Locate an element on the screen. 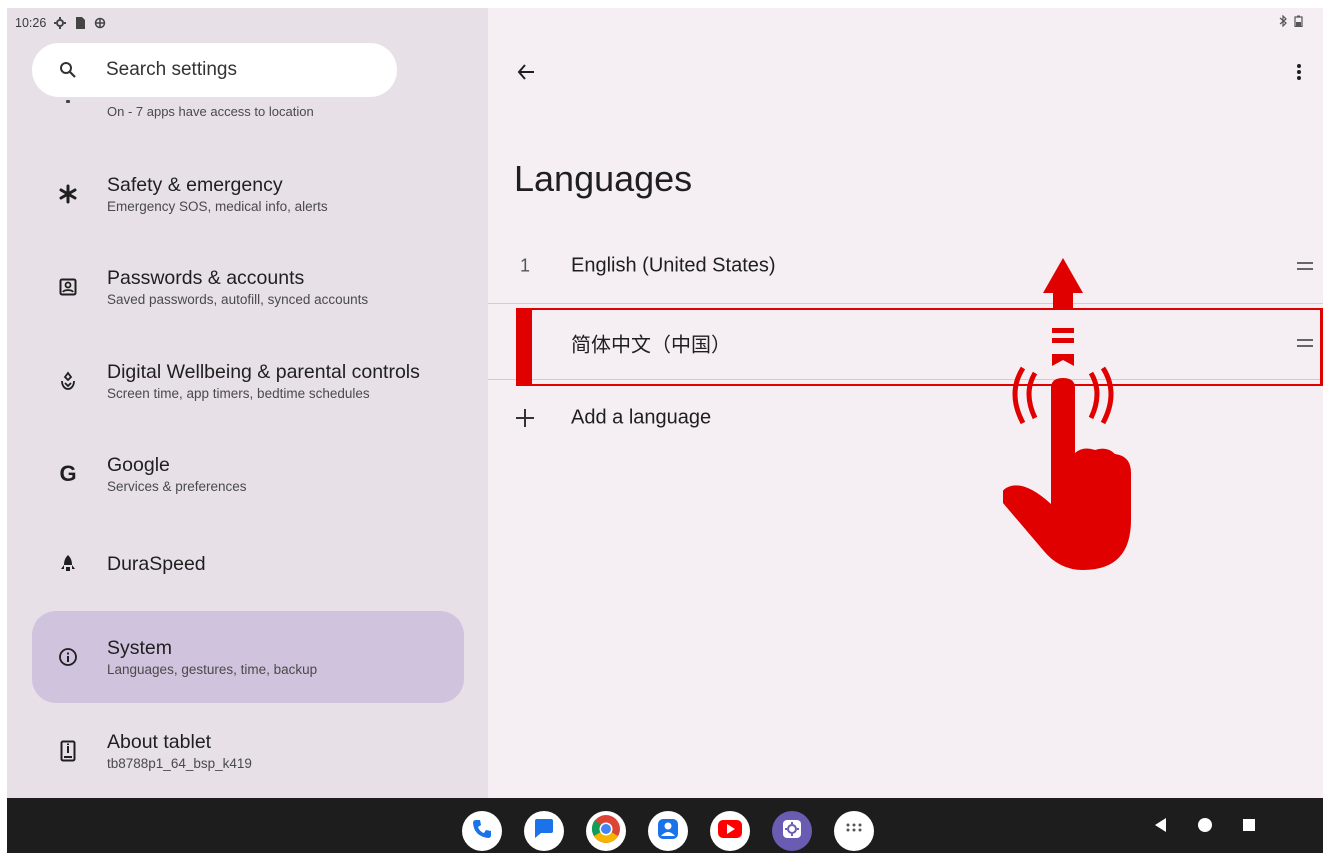 The image size is (1323, 853). sidebar-item-subtitle: tb8788p1_64_bsp_k419 is located at coordinates (179, 763).